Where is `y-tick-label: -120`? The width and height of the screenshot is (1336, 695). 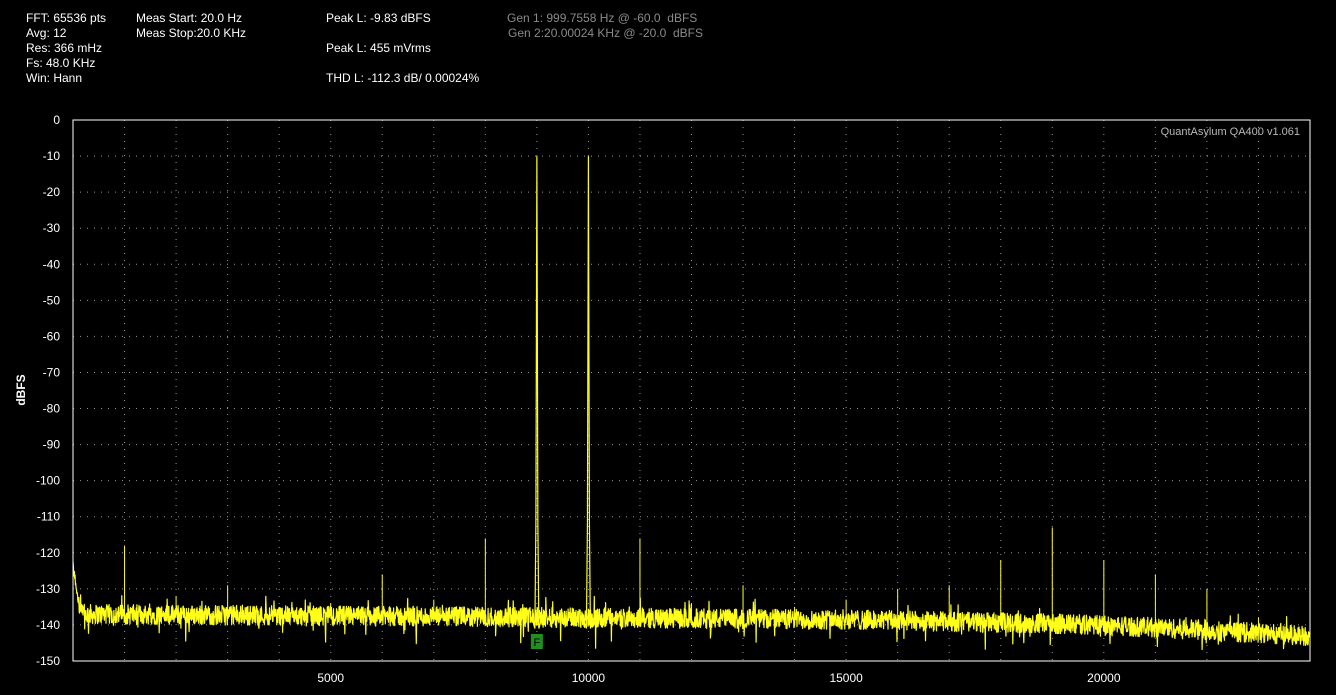 y-tick-label: -120 is located at coordinates (48, 553).